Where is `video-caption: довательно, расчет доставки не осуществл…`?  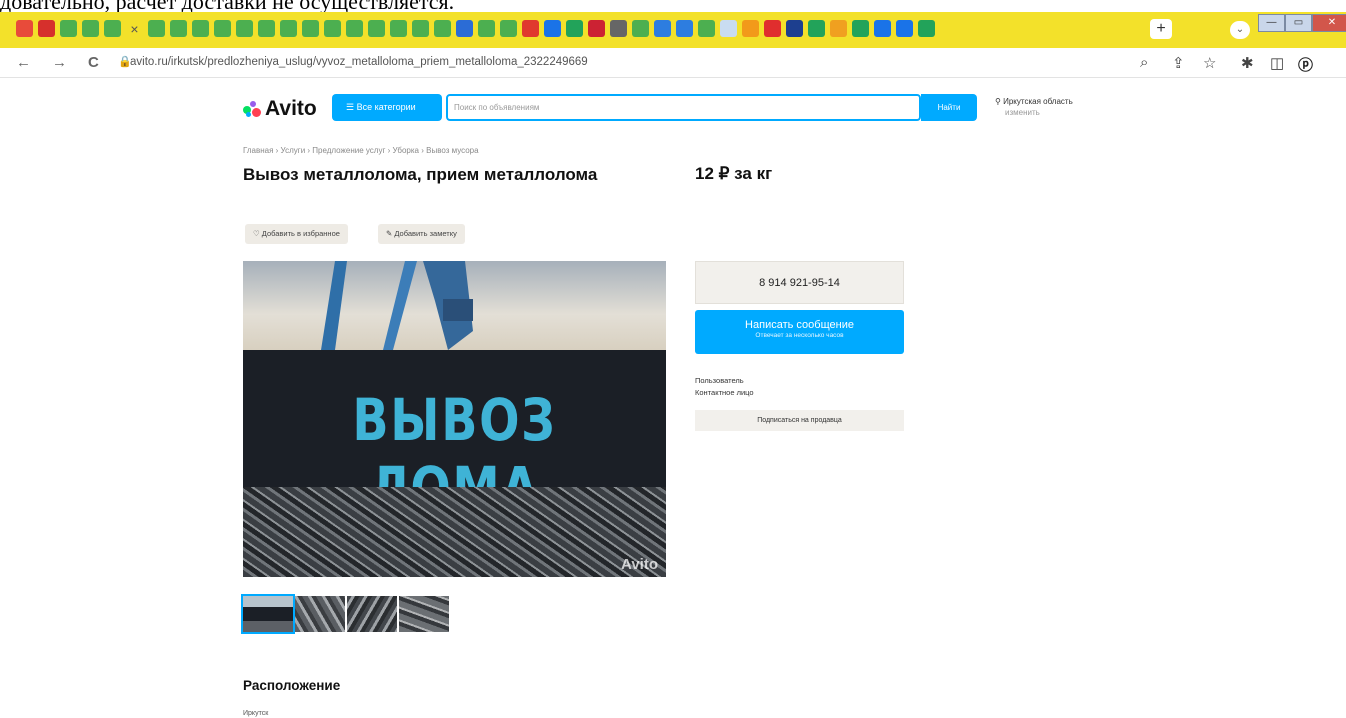
video-caption: довательно, расчет доставки не осуществл… is located at coordinates (673, 6).